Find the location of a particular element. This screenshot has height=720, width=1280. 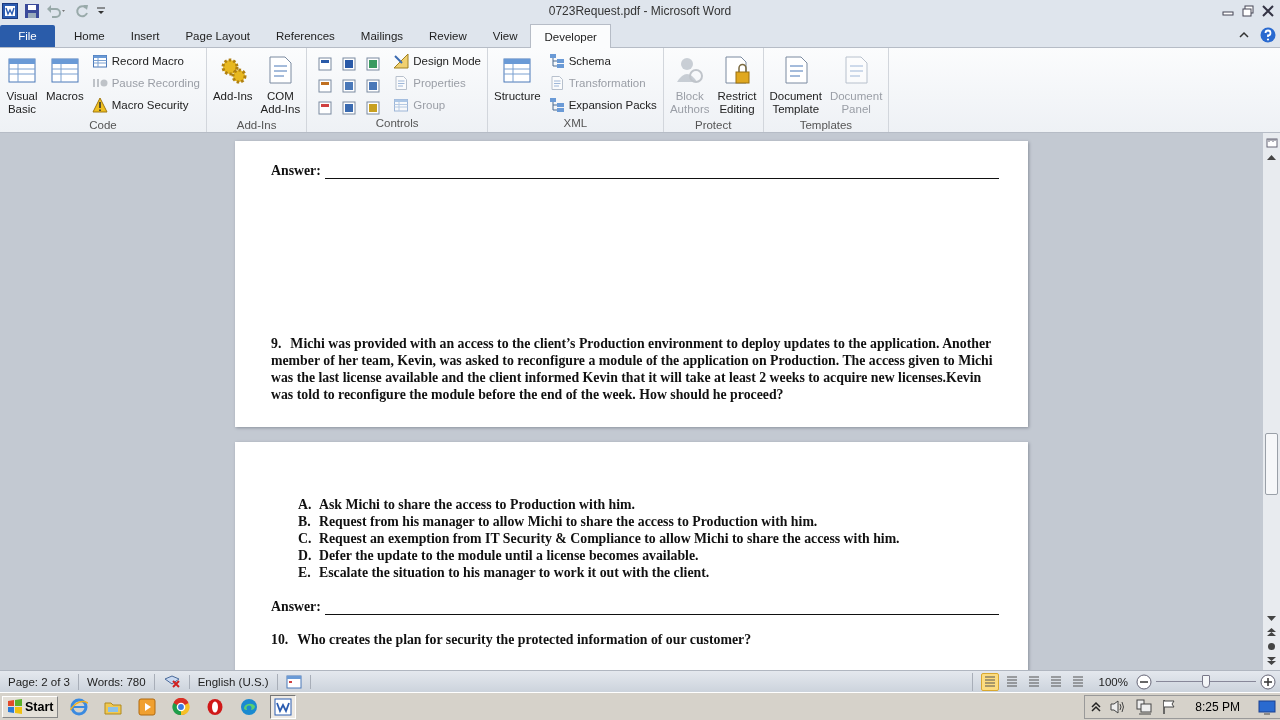

option-text: Request from his manager to allow Michi to share the access to Production with him. is located at coordinates (568, 521).